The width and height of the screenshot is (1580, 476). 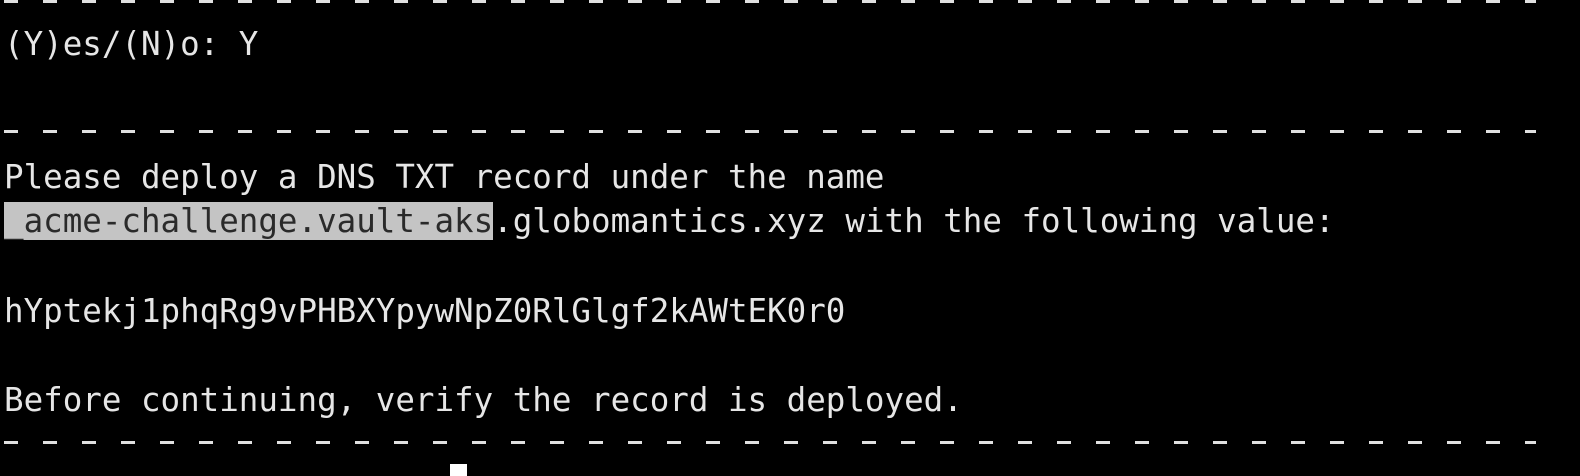 I want to click on selected-record-name-text: _acme-challenge.vault-aks, so click(x=249, y=221).